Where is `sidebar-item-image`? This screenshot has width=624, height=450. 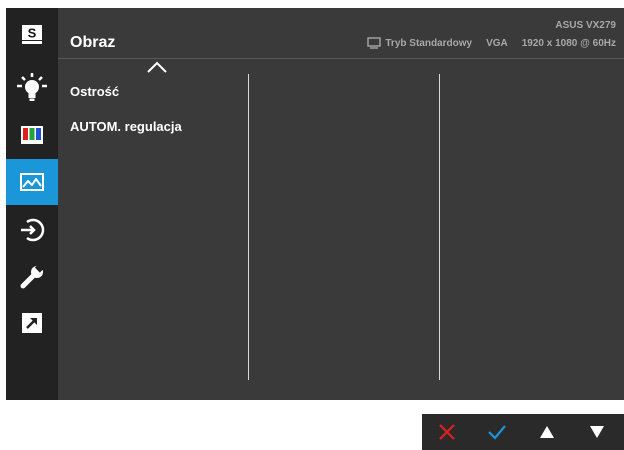
sidebar-item-image is located at coordinates (32, 182).